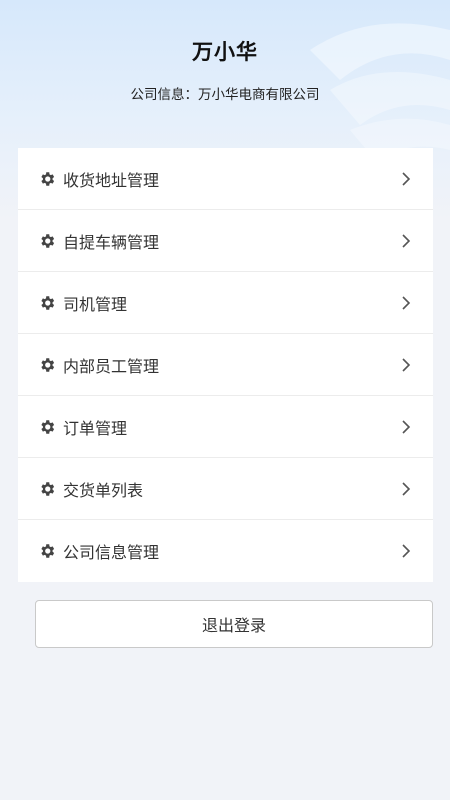 This screenshot has width=450, height=800. What do you see at coordinates (259, 95) in the screenshot?
I see `company-name: 万小华电商有限公司` at bounding box center [259, 95].